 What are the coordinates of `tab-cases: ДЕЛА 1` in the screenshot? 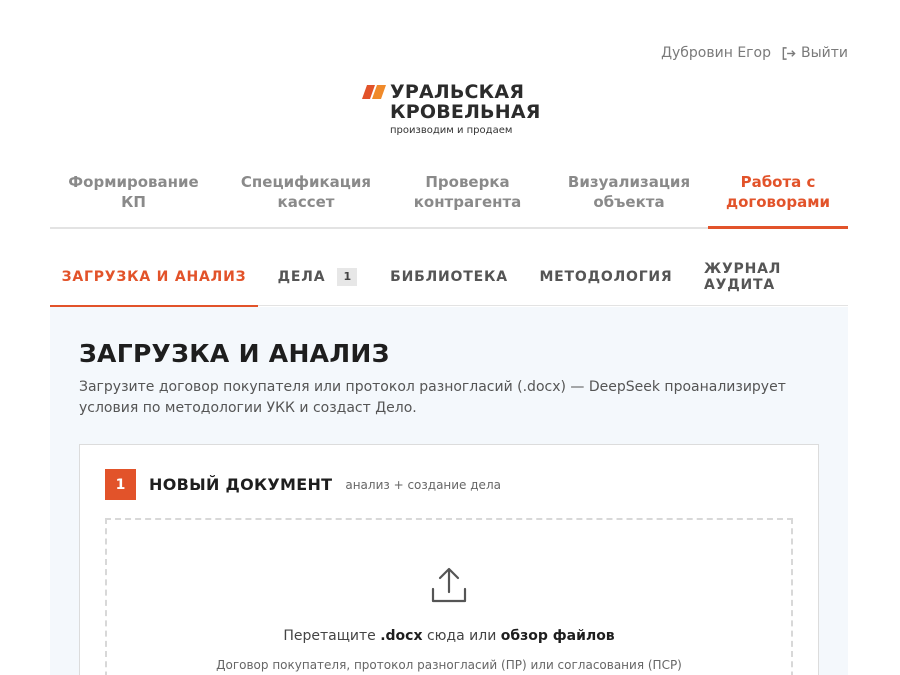 It's located at (317, 277).